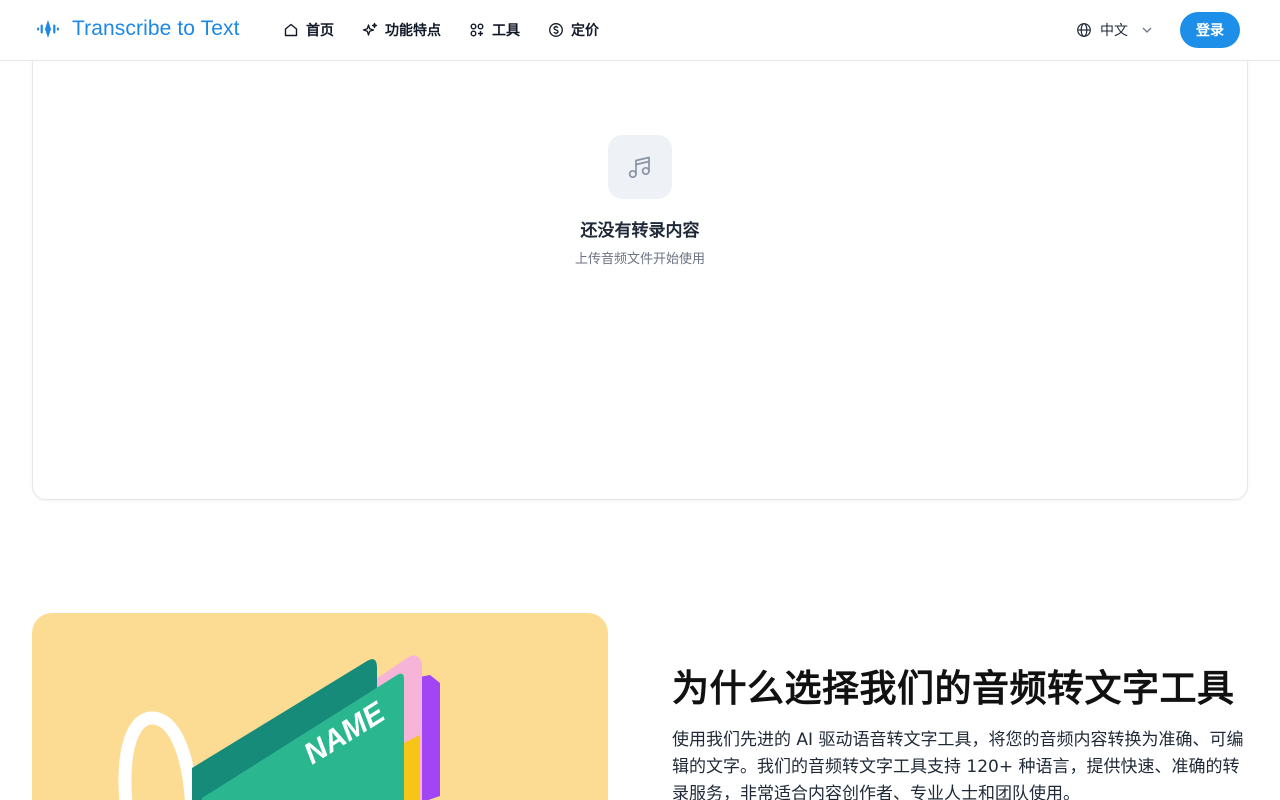 The height and width of the screenshot is (800, 1280). I want to click on feature-illustration: NAME, so click(320, 706).